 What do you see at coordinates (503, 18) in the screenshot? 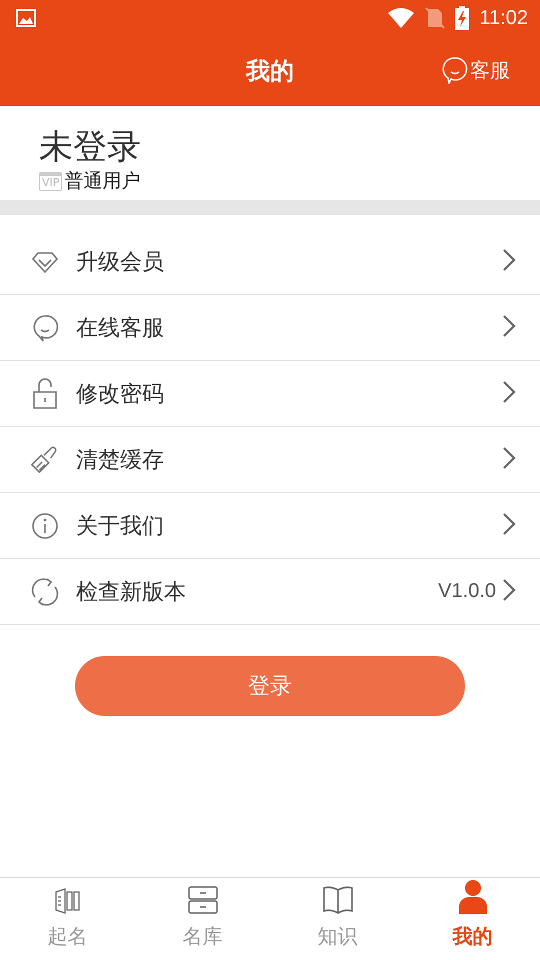
I see `status-time: 11:02` at bounding box center [503, 18].